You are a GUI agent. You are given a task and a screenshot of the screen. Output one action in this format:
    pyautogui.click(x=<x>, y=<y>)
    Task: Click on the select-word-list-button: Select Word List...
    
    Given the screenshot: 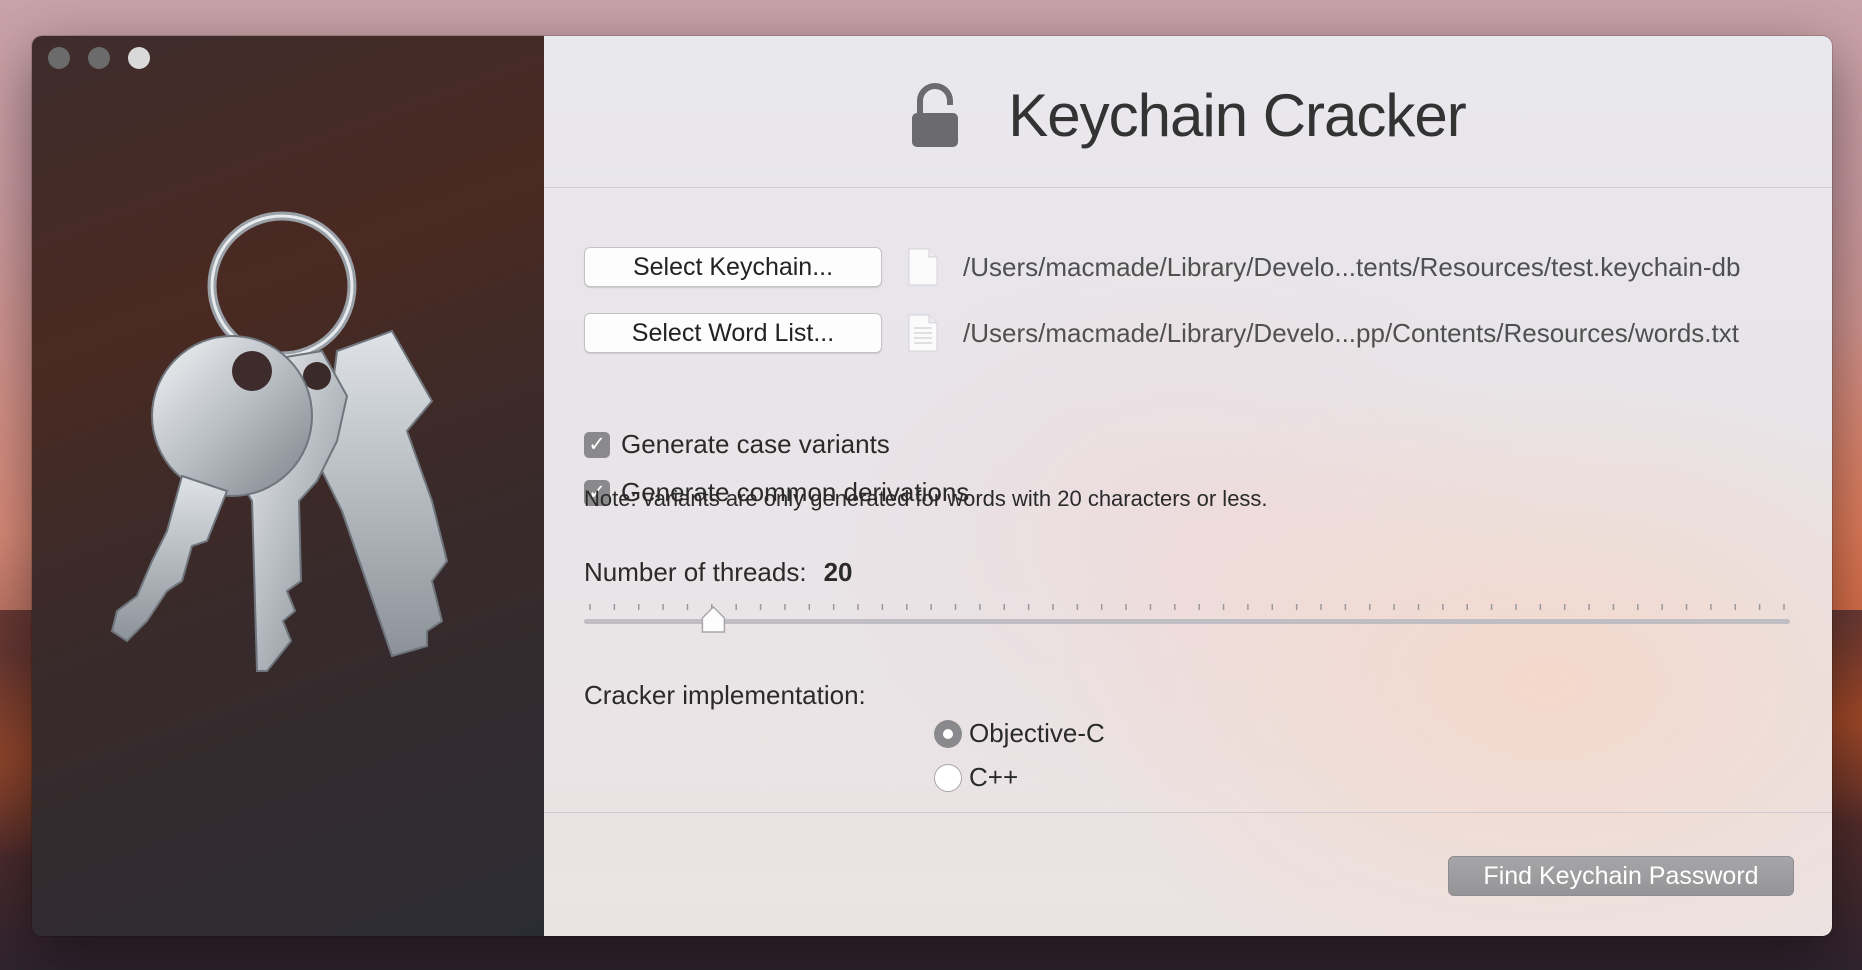 What is the action you would take?
    pyautogui.click(x=733, y=333)
    